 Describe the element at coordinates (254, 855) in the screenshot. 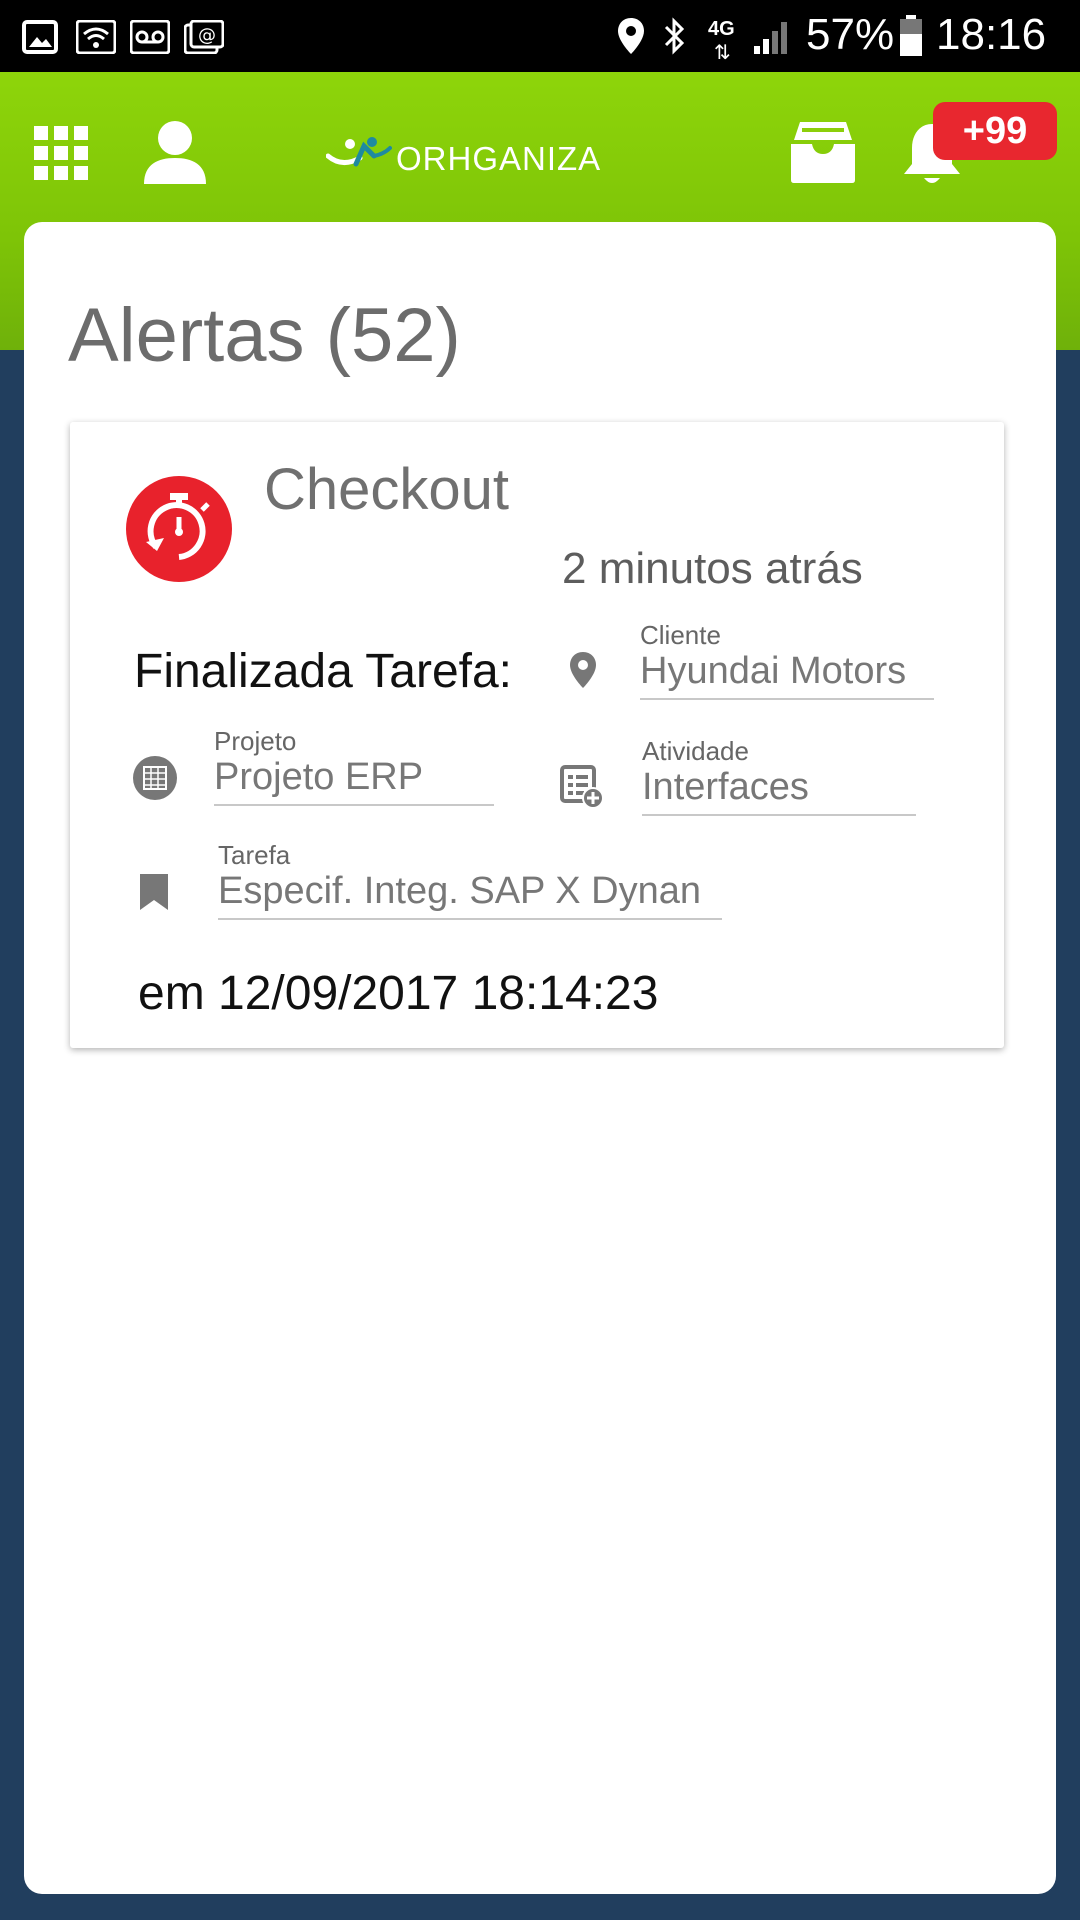

I see `tarefa-label: Tarefa` at that location.